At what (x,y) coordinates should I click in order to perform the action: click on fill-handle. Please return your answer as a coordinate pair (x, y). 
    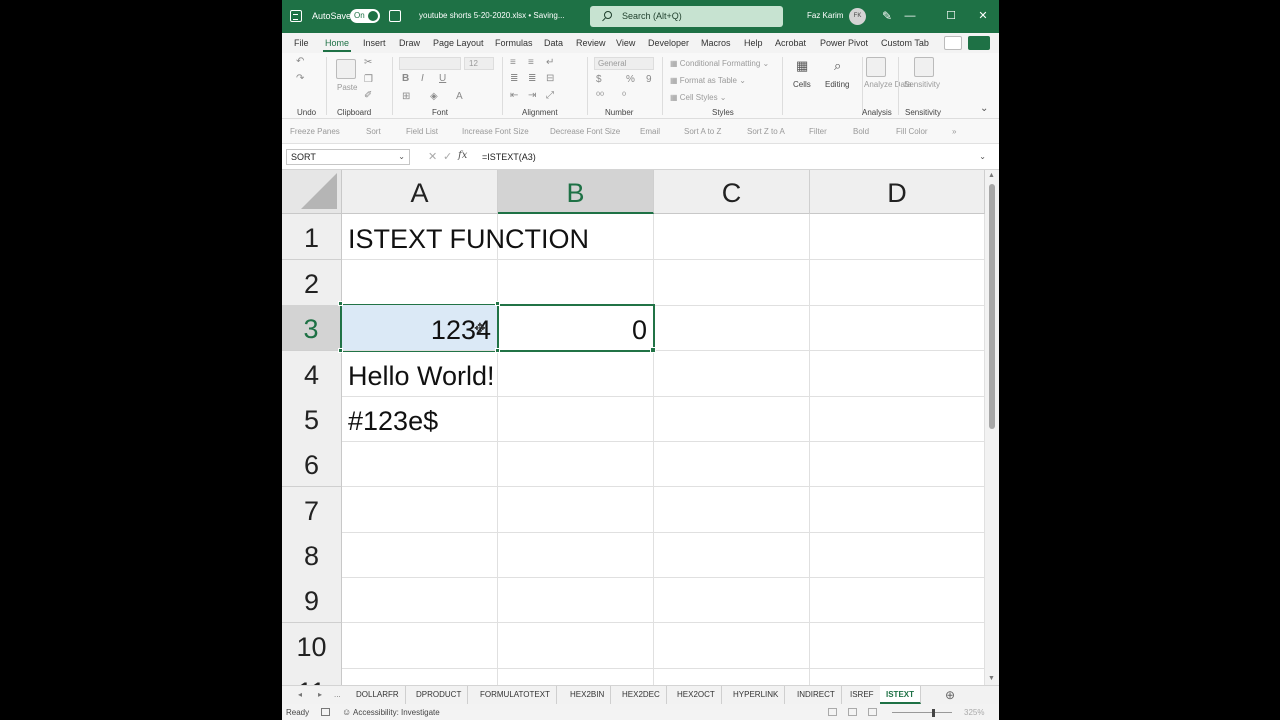
    Looking at the image, I should click on (653, 350).